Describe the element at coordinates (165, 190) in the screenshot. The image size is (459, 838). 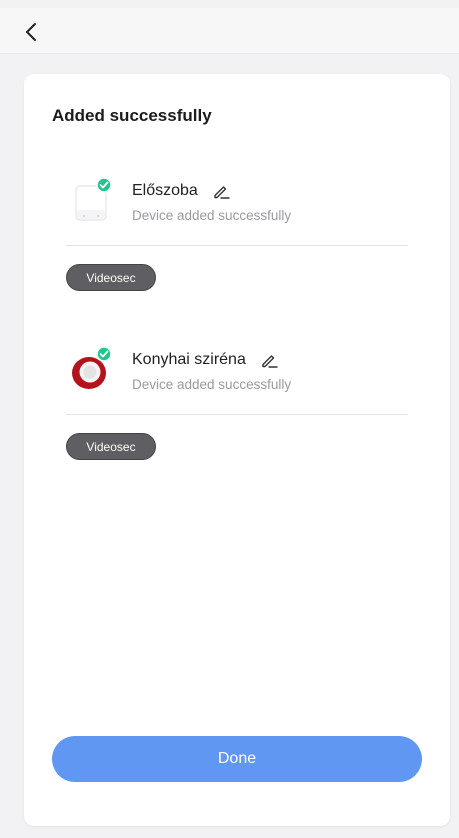
I see `device-name-label: Előszoba` at that location.